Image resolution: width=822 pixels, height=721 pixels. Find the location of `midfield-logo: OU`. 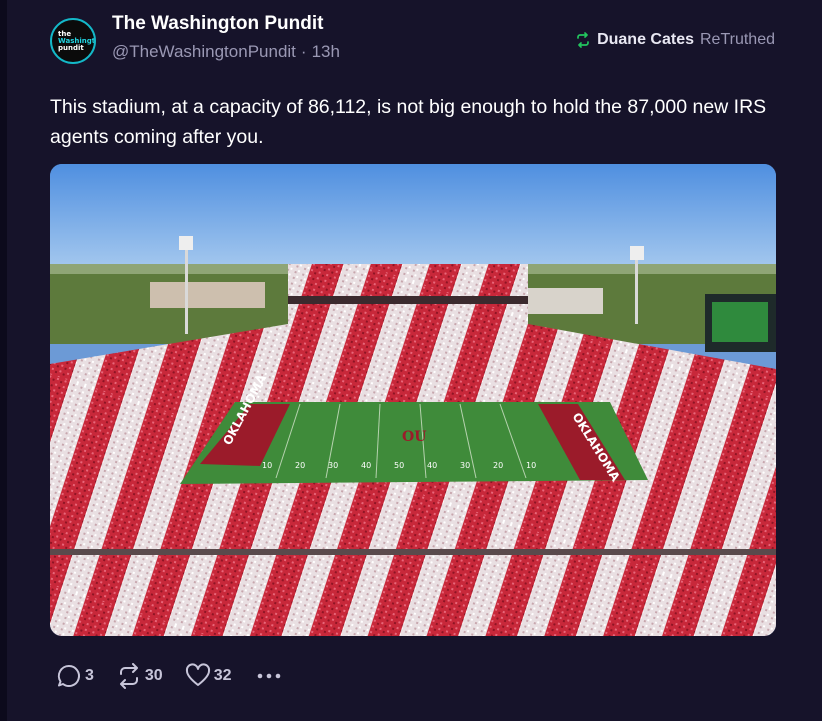

midfield-logo: OU is located at coordinates (414, 437).